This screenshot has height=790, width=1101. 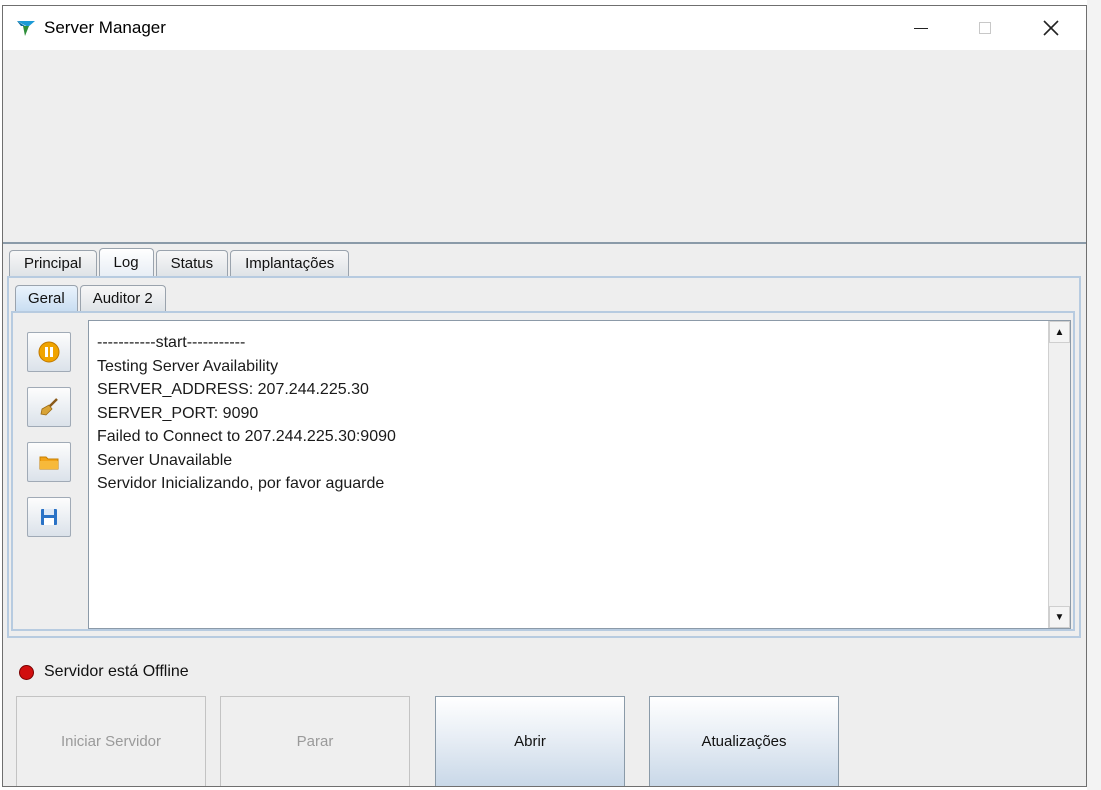 I want to click on subtab-auditor-2: Auditor 2, so click(x=122, y=298).